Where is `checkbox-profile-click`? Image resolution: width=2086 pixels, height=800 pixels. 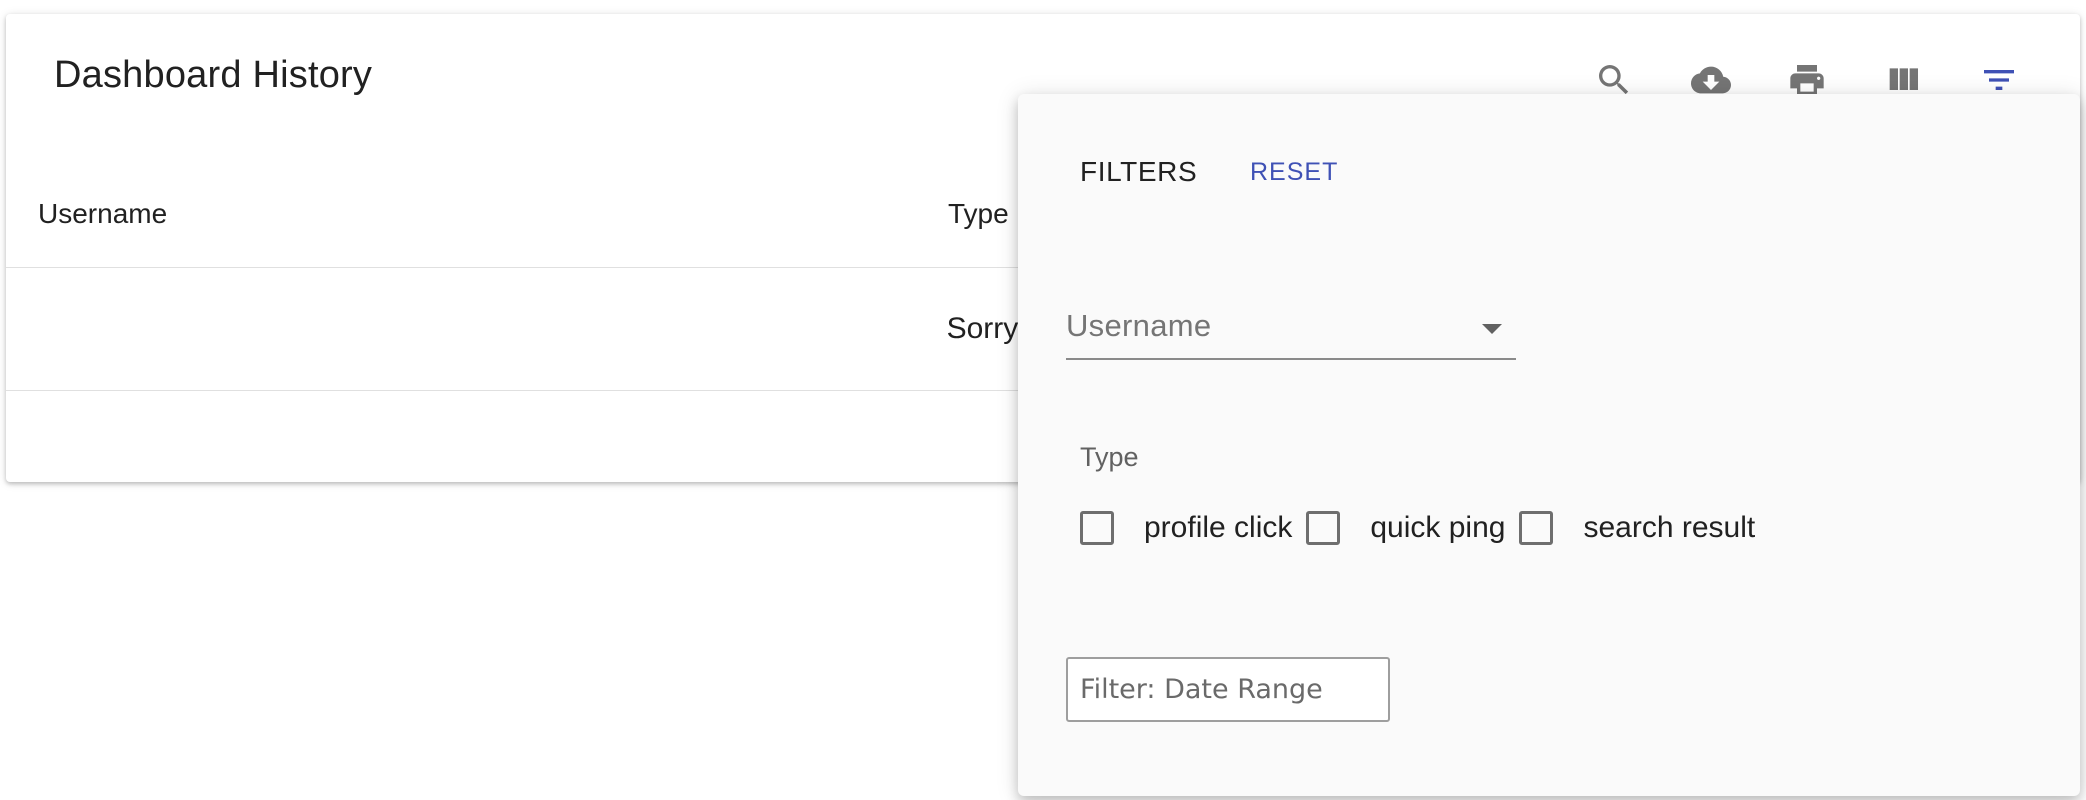
checkbox-profile-click is located at coordinates (1097, 528).